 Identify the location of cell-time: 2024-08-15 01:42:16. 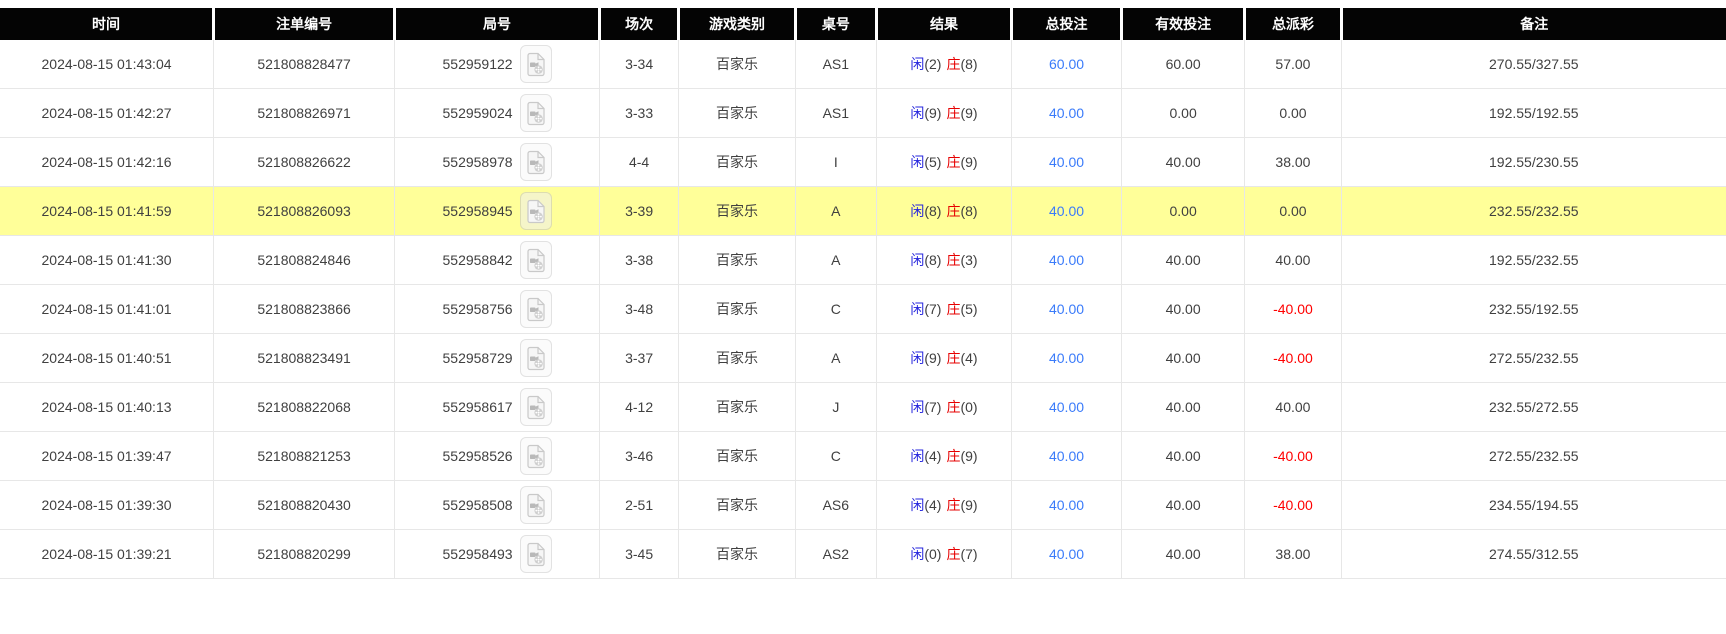
(107, 162).